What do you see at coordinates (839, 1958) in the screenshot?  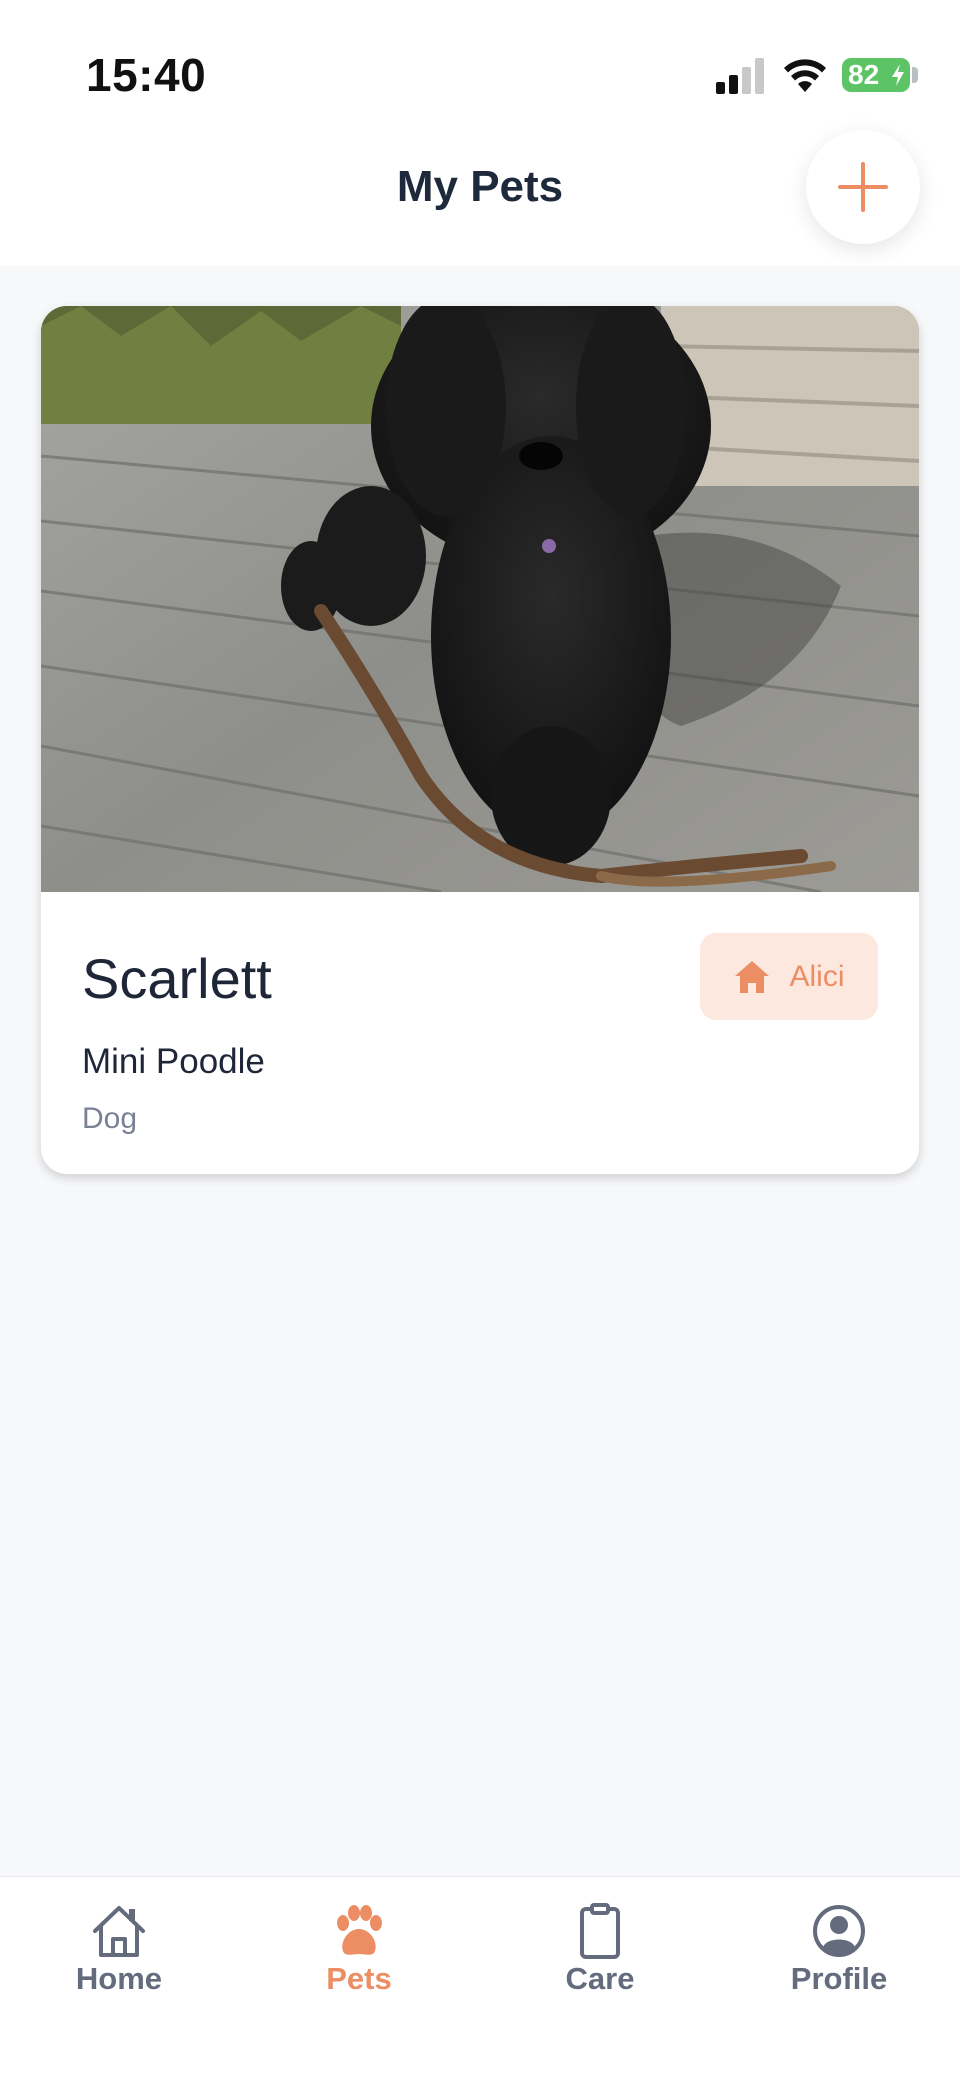 I see `nav-item-profile: Profile` at bounding box center [839, 1958].